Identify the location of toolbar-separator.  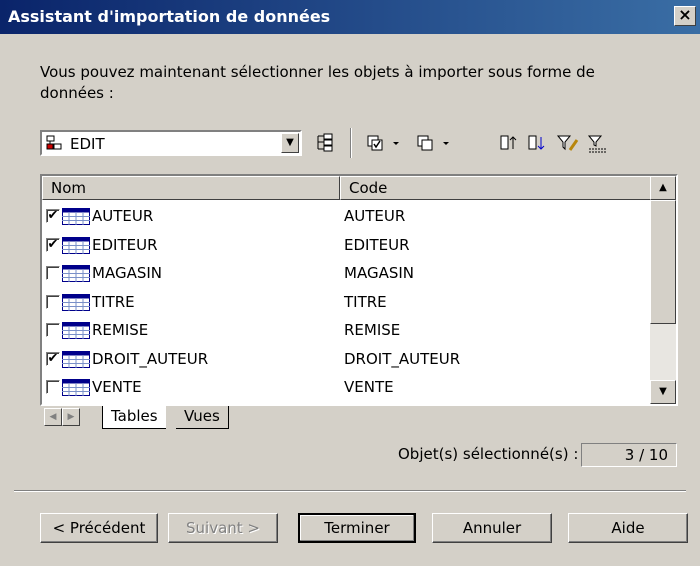
(351, 143).